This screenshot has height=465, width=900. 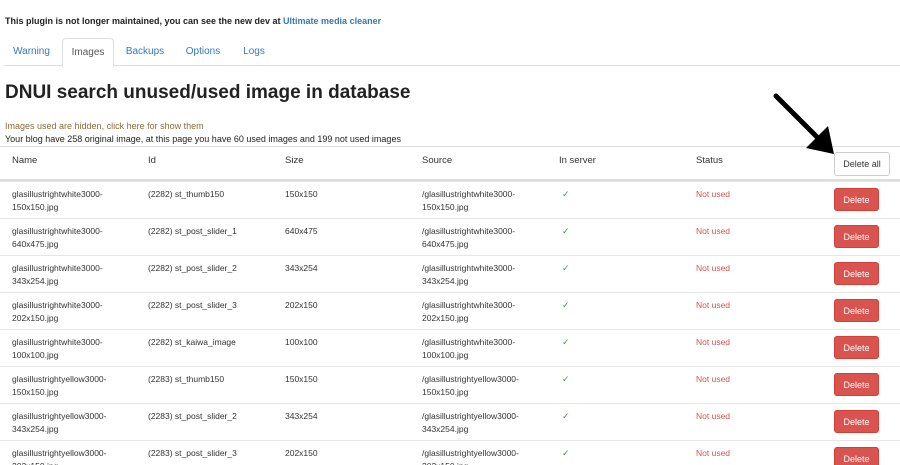 I want to click on cell-source: /glasillustrightyellow3000-202x150.jpg, so click(x=470, y=456).